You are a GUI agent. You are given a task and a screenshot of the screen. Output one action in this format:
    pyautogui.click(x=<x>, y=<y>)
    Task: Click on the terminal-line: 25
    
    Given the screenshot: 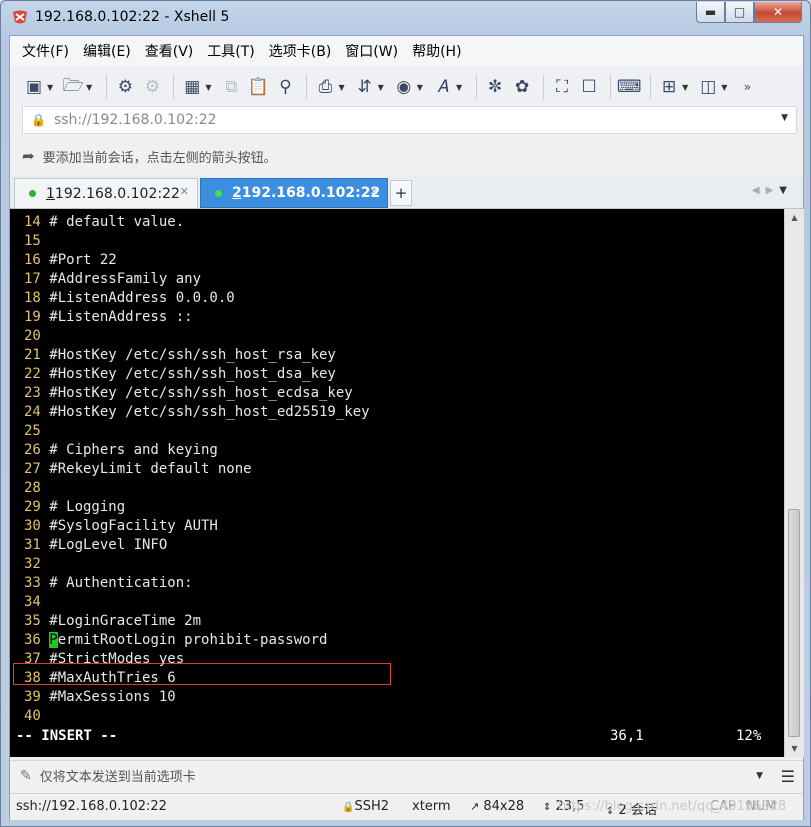 What is the action you would take?
    pyautogui.click(x=32, y=431)
    